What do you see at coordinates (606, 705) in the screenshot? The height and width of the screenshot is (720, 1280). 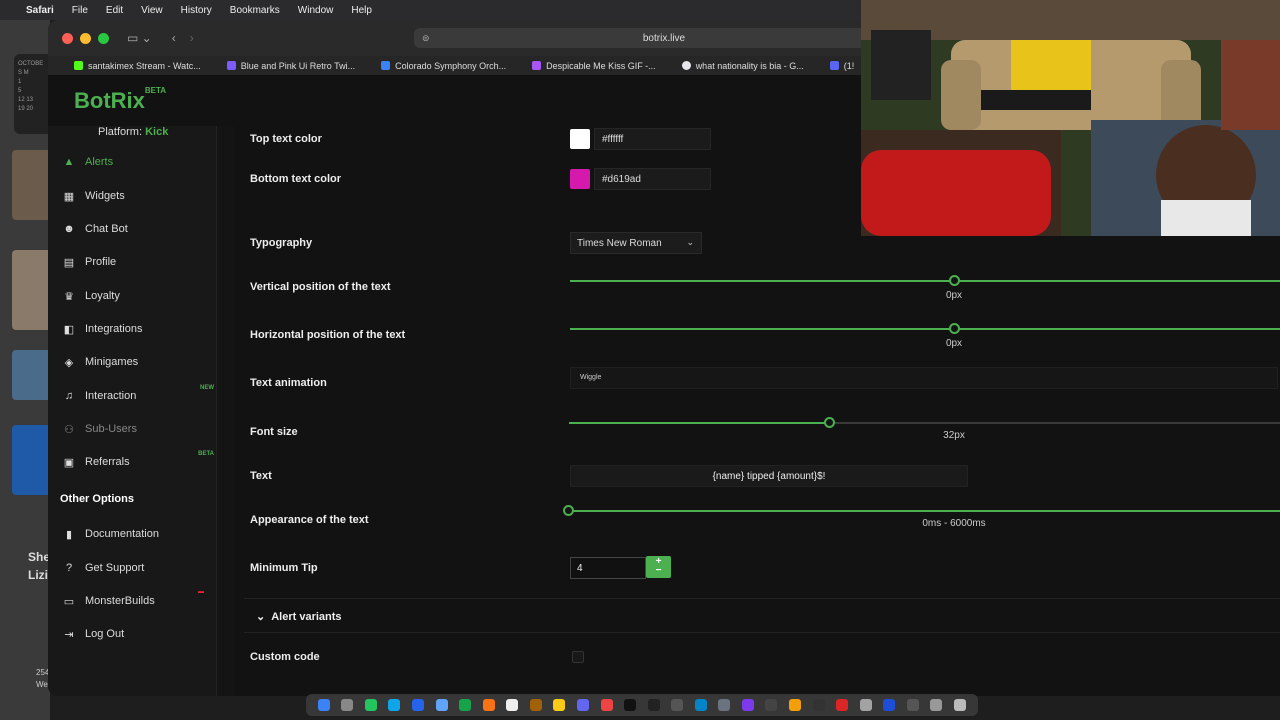 I see `music-app-icon` at bounding box center [606, 705].